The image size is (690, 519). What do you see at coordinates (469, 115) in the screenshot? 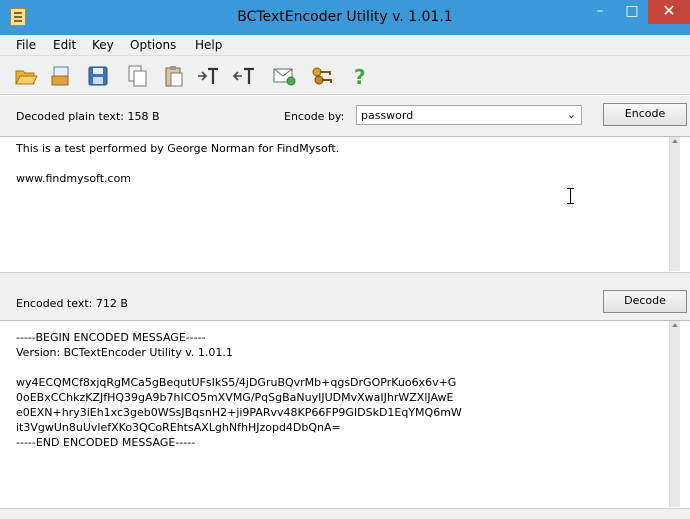
I see `encode-by-select: password ⌄` at bounding box center [469, 115].